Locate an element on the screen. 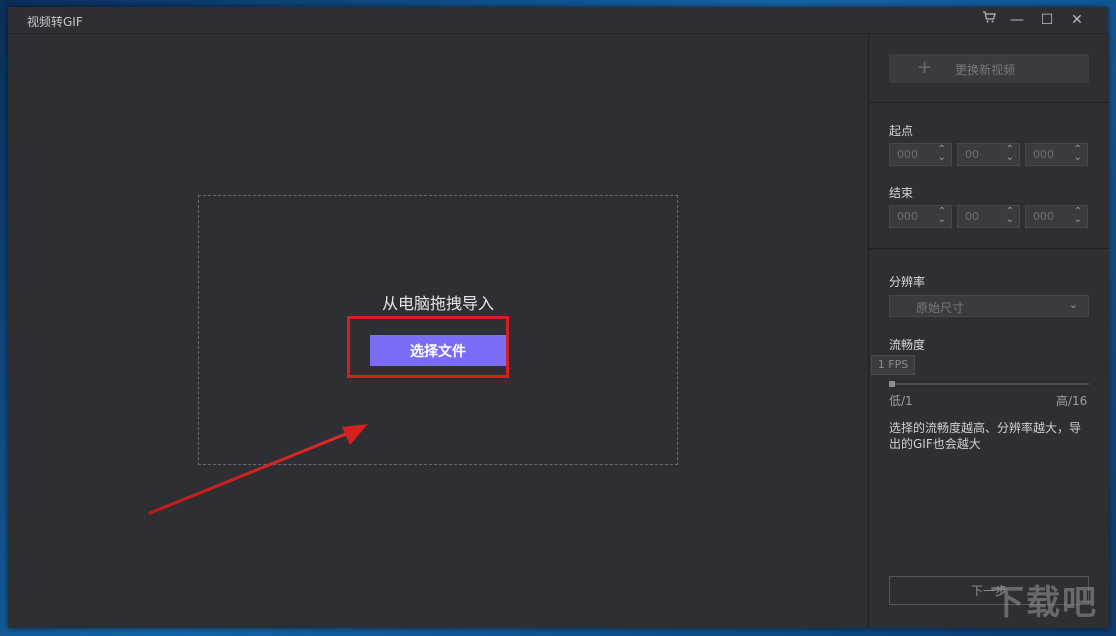 The height and width of the screenshot is (636, 1116). fps-value-badge: 1 FPS is located at coordinates (893, 365).